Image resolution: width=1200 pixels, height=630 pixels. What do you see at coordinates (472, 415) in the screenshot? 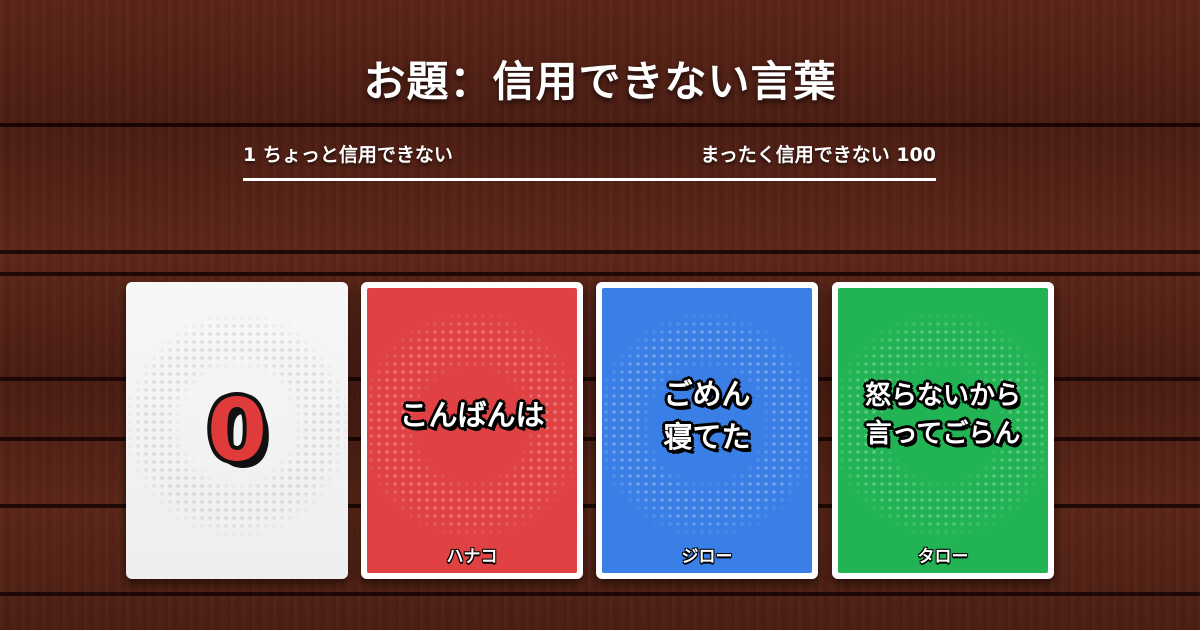
I see `answer-text: こんばんは` at bounding box center [472, 415].